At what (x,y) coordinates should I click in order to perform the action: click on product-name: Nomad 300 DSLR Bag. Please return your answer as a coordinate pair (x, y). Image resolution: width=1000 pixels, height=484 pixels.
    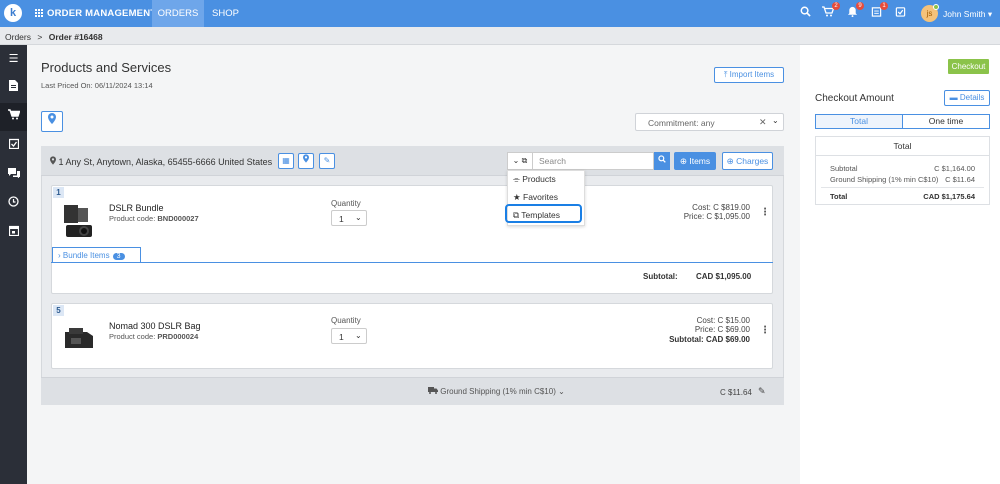
    Looking at the image, I should click on (155, 326).